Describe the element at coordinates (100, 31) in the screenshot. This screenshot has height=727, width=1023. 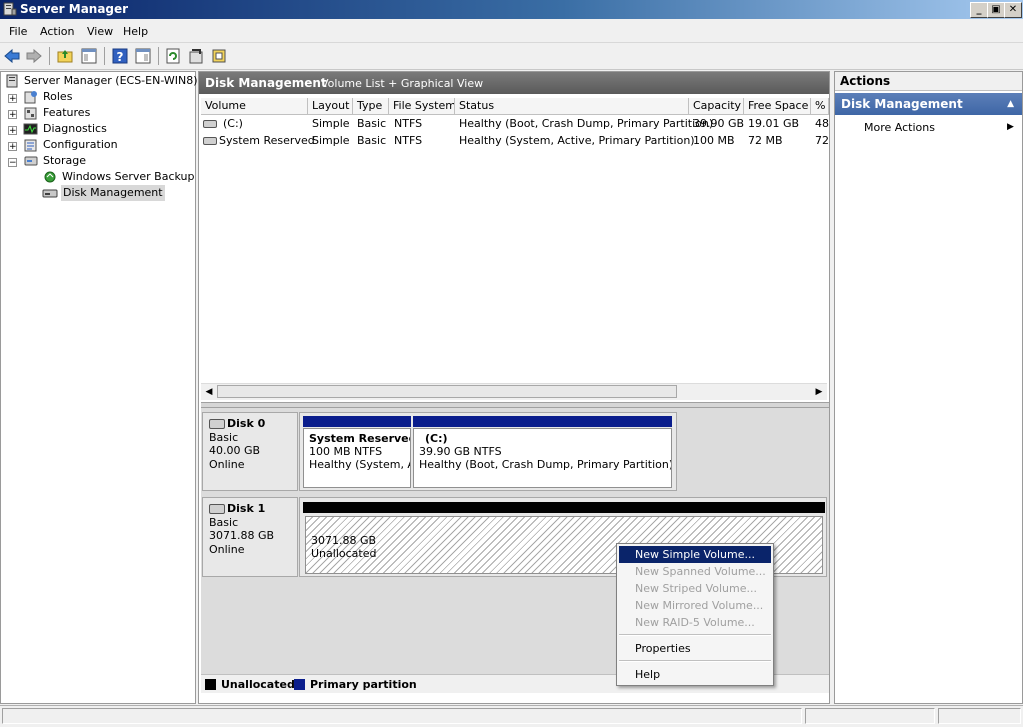
I see `menu-view: View` at that location.